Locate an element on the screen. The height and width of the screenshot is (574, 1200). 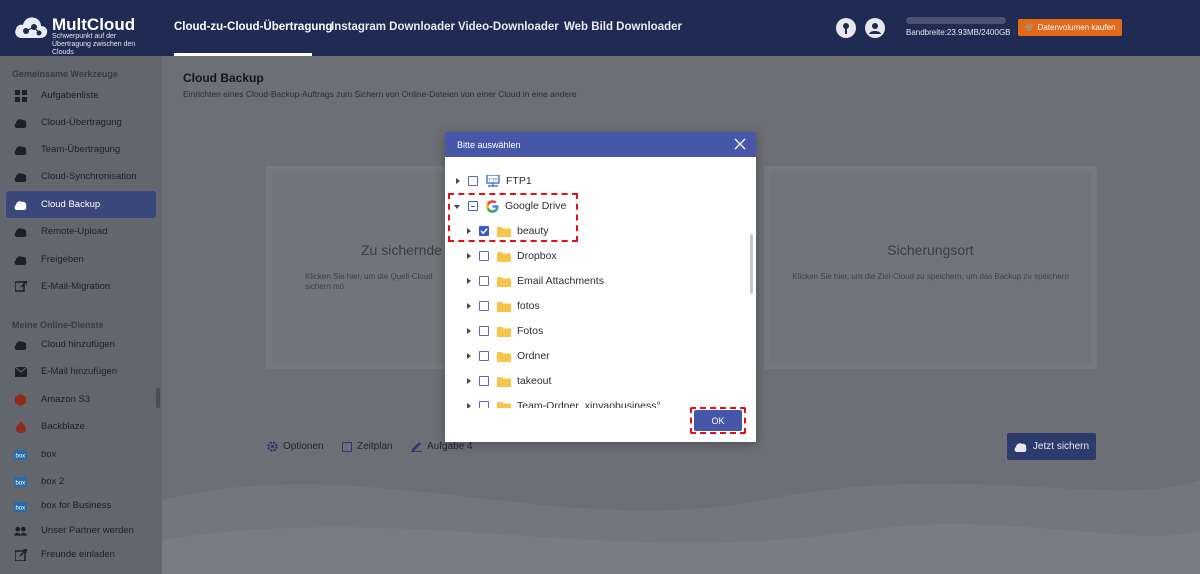
nav-video-downloader: Video-Downloader is located at coordinates (508, 27).